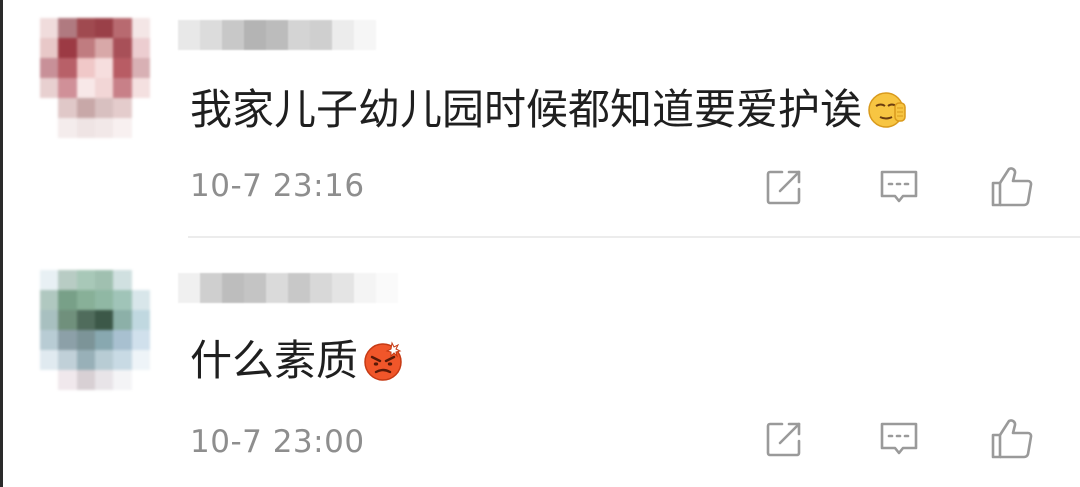 The height and width of the screenshot is (487, 1080). I want to click on angry-face-emoji, so click(383, 361).